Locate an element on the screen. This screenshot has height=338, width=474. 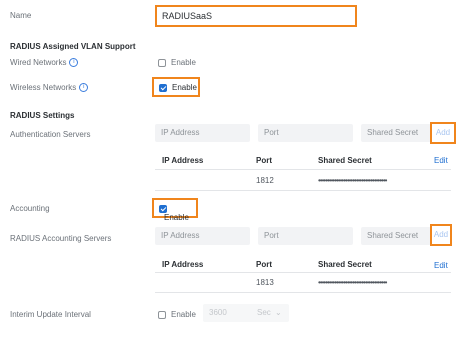
wireless-enable-label: Enable is located at coordinates (184, 87).